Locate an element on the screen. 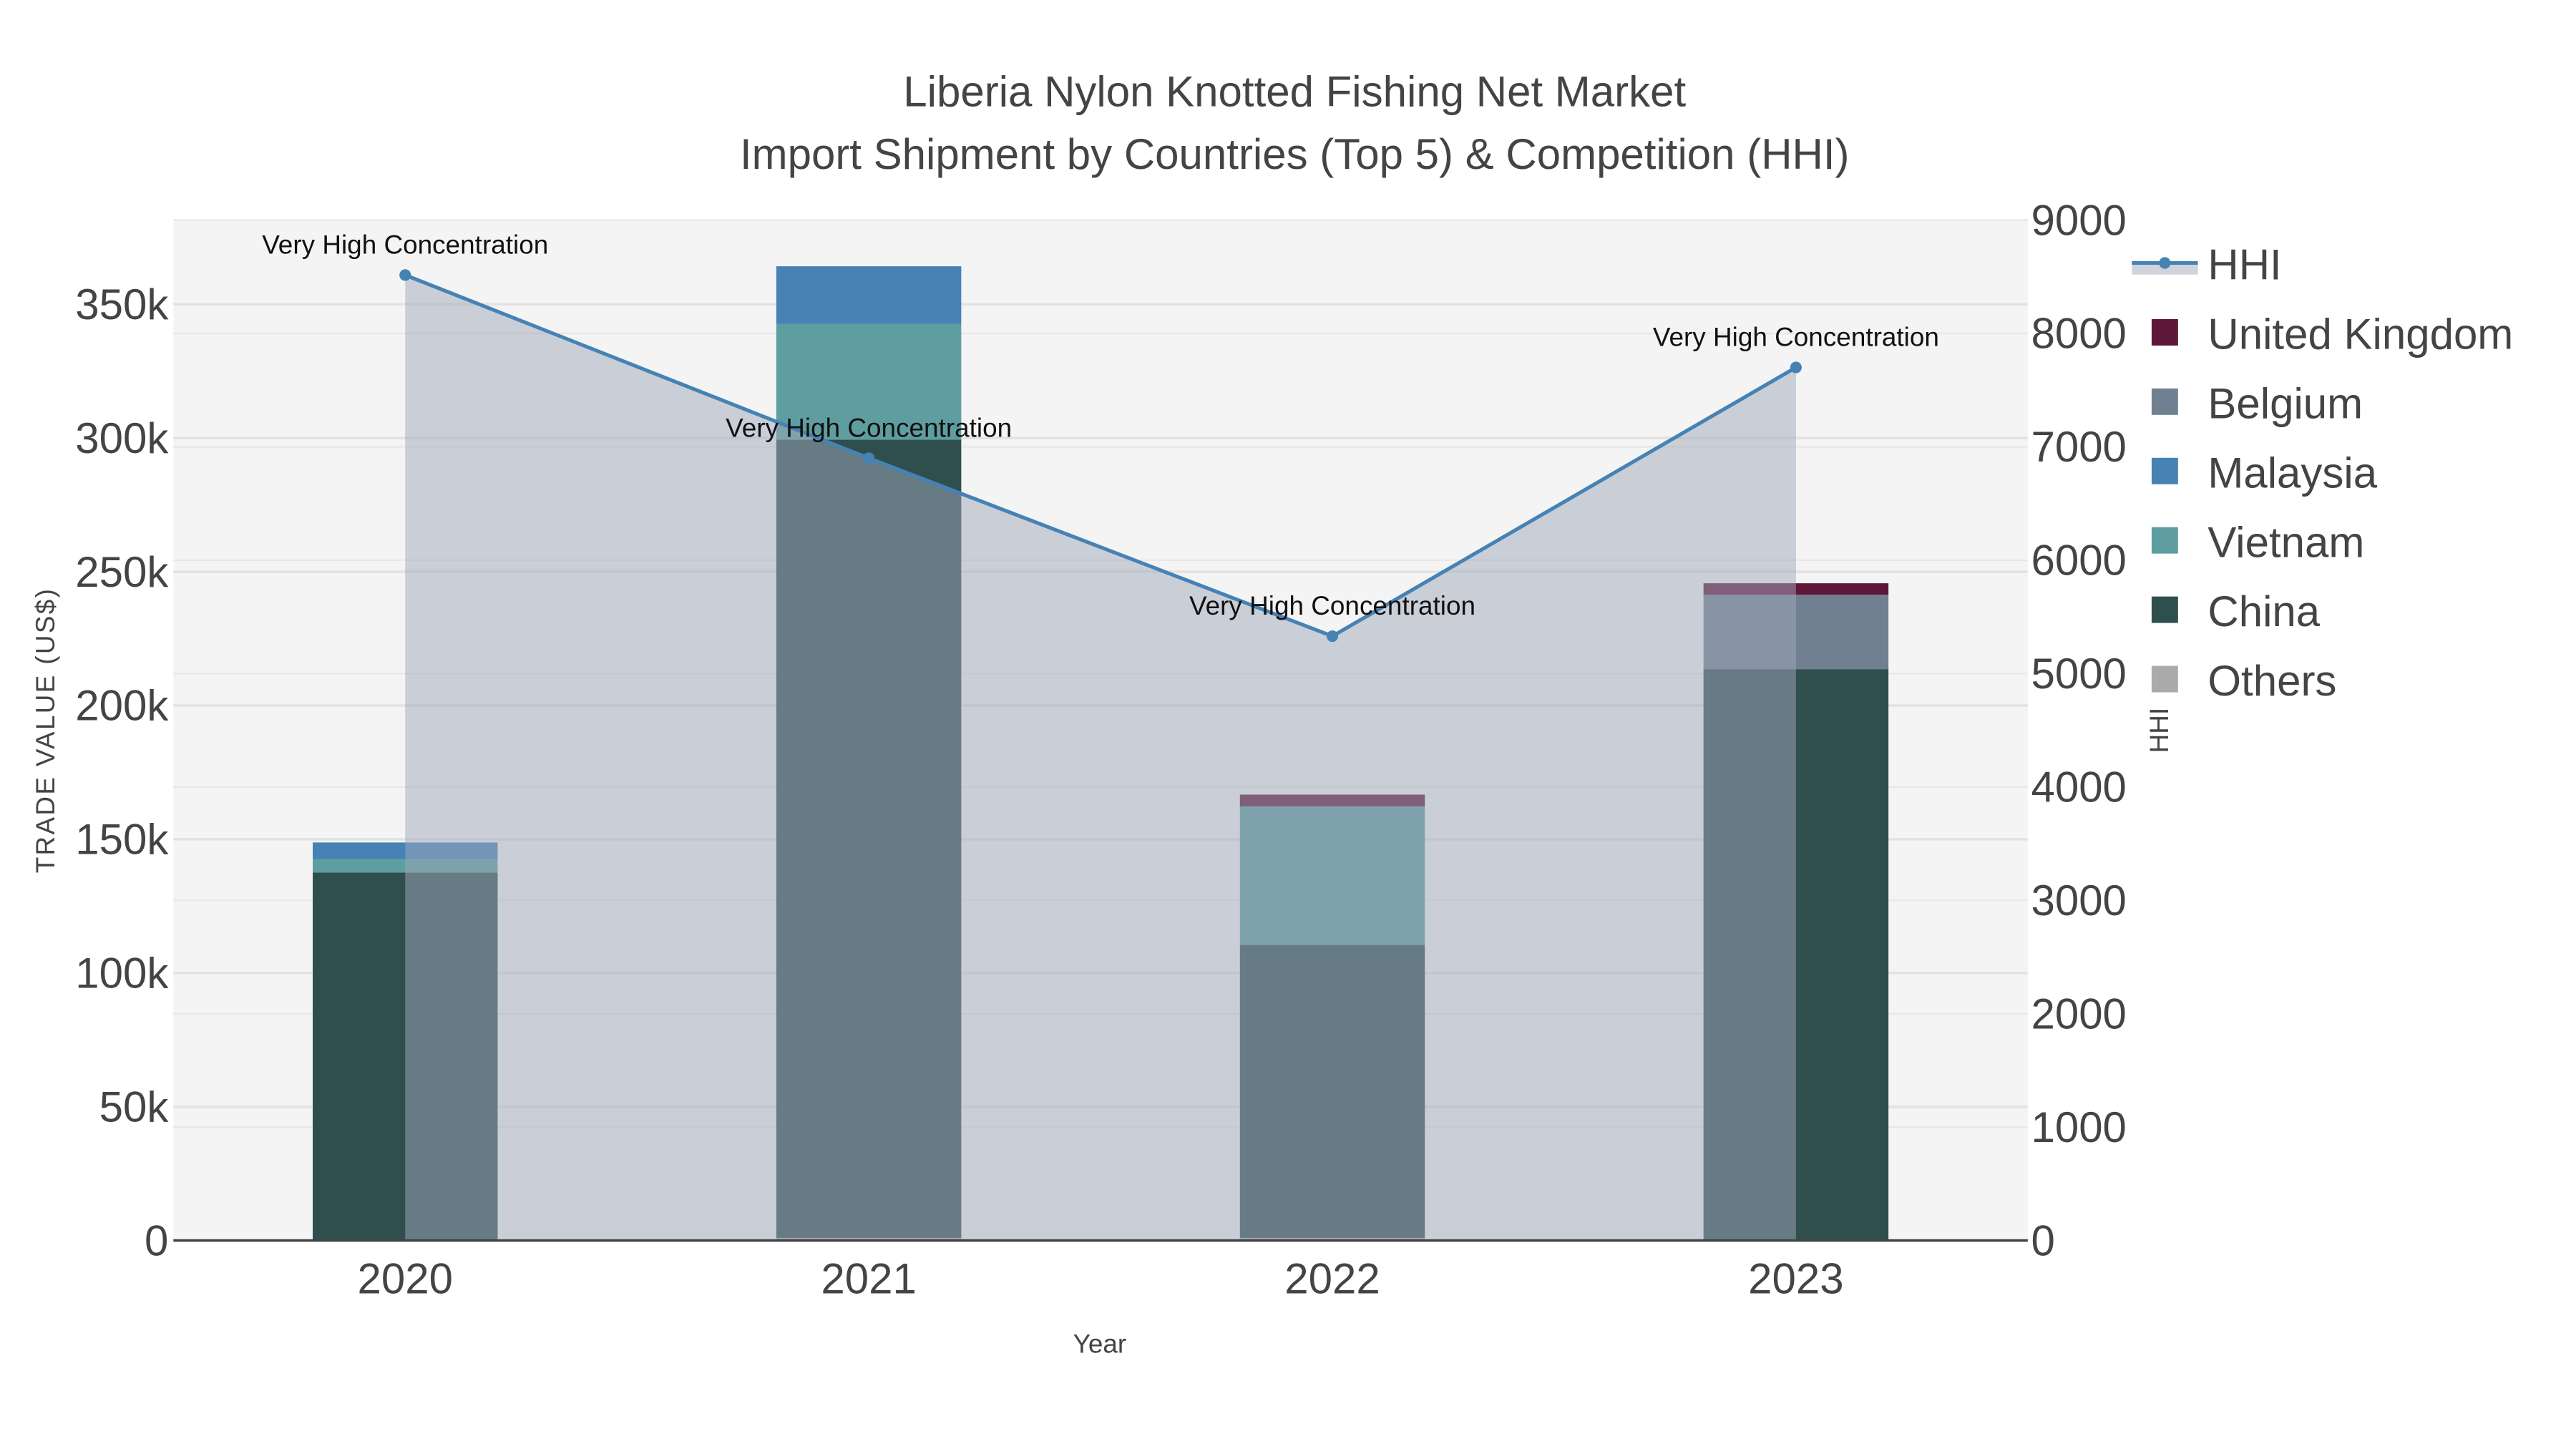 The width and height of the screenshot is (2576, 1449). y2-tick-label: 1000 is located at coordinates (2078, 1127).